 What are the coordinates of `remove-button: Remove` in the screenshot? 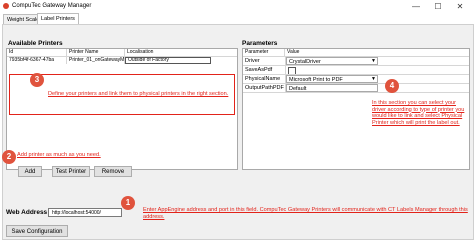 It's located at (113, 171).